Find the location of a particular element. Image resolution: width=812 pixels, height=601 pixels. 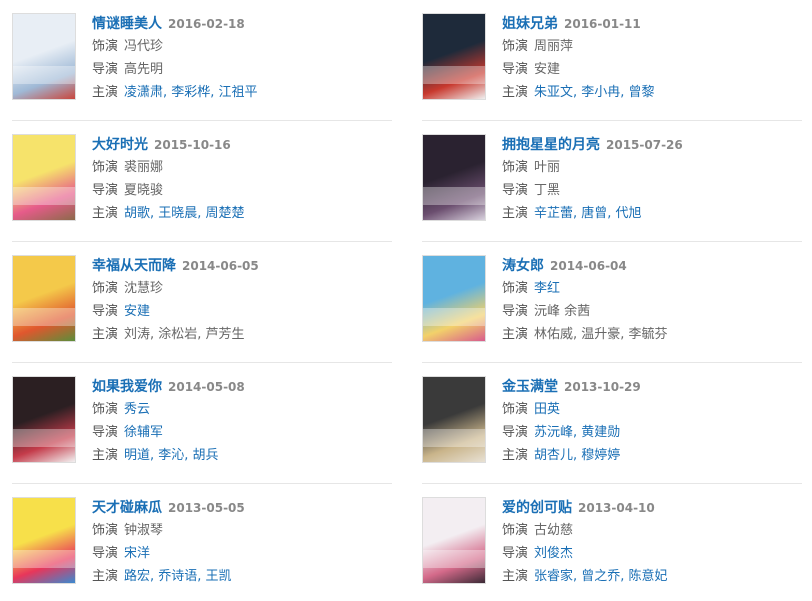

poster-band: 涛女郎 is located at coordinates (454, 317).